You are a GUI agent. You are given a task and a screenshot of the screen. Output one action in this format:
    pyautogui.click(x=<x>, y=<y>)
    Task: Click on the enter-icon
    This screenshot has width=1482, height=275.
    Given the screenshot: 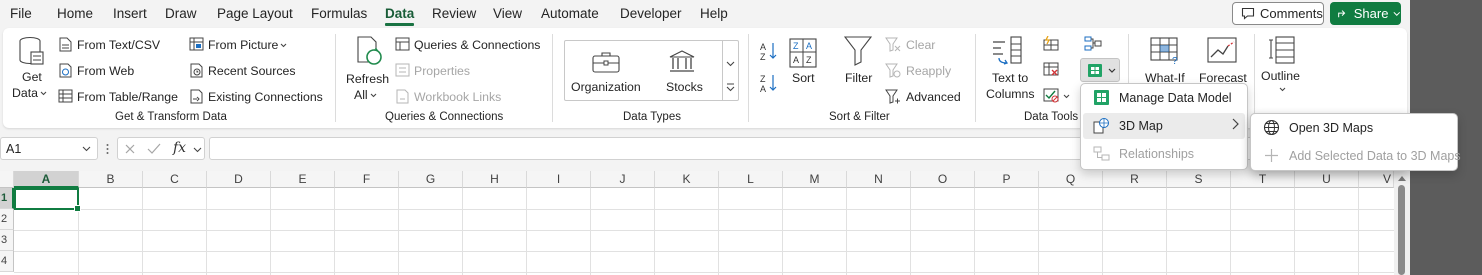 What is the action you would take?
    pyautogui.click(x=154, y=149)
    